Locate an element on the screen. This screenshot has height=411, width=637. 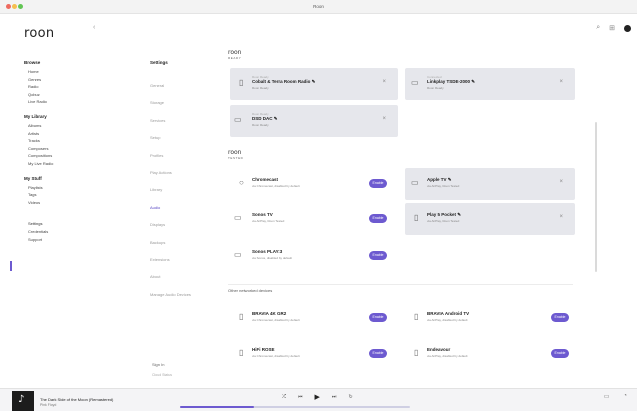
play-icon: ▶ is located at coordinates (317, 397).